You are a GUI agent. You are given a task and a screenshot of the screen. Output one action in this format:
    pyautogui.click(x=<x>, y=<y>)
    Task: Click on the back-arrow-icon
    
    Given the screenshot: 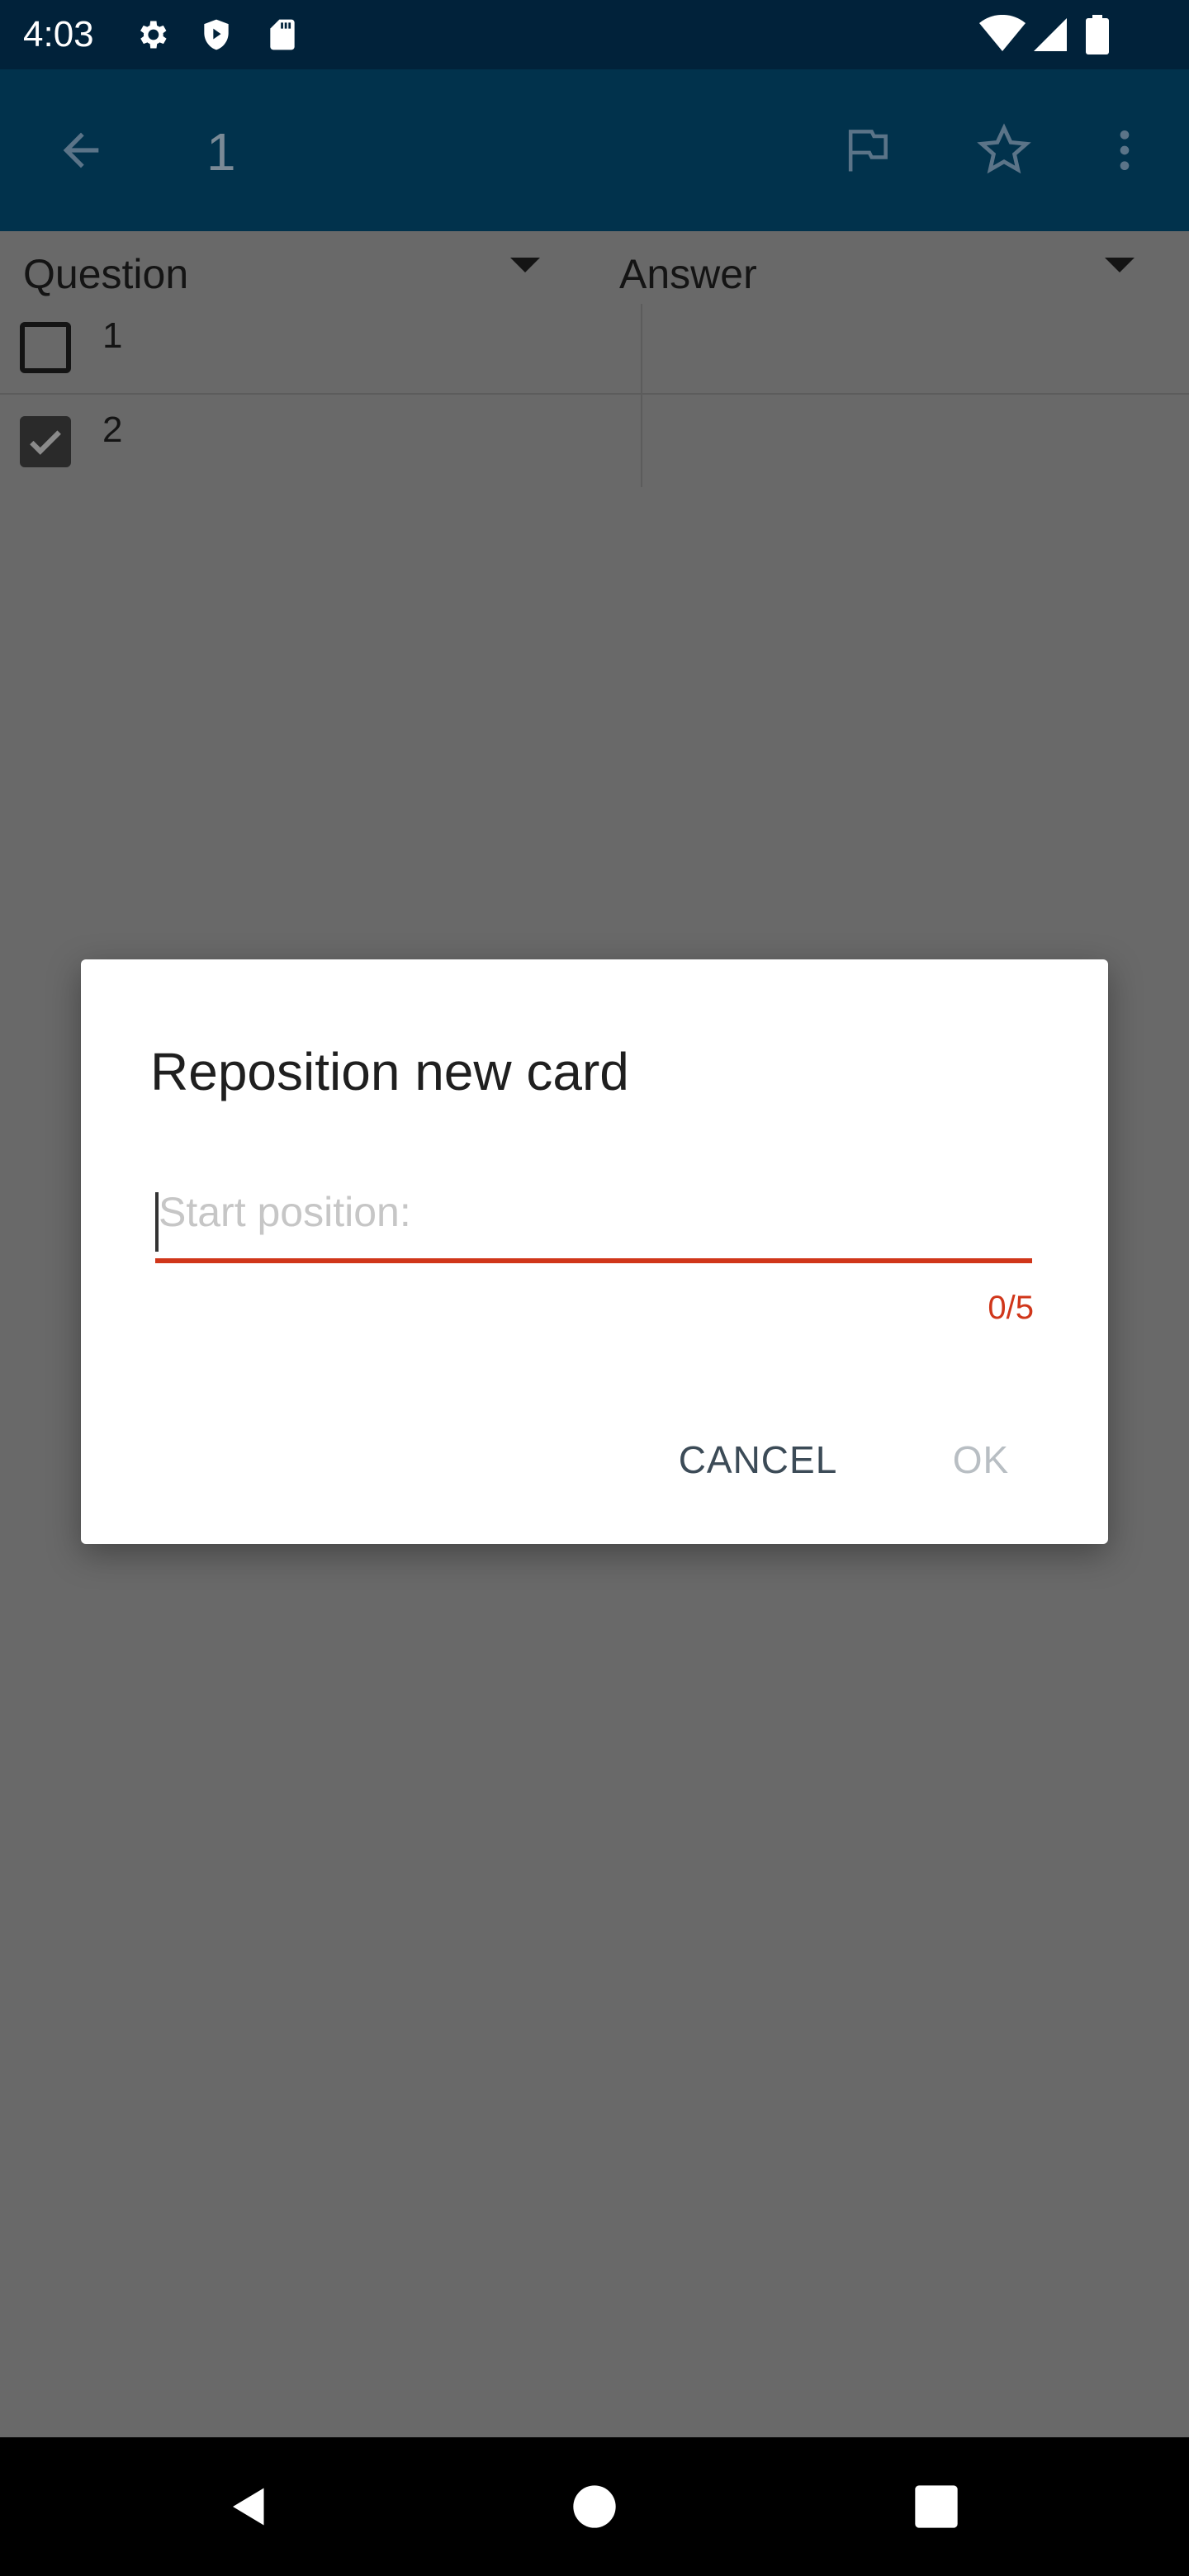 What is the action you would take?
    pyautogui.click(x=81, y=150)
    